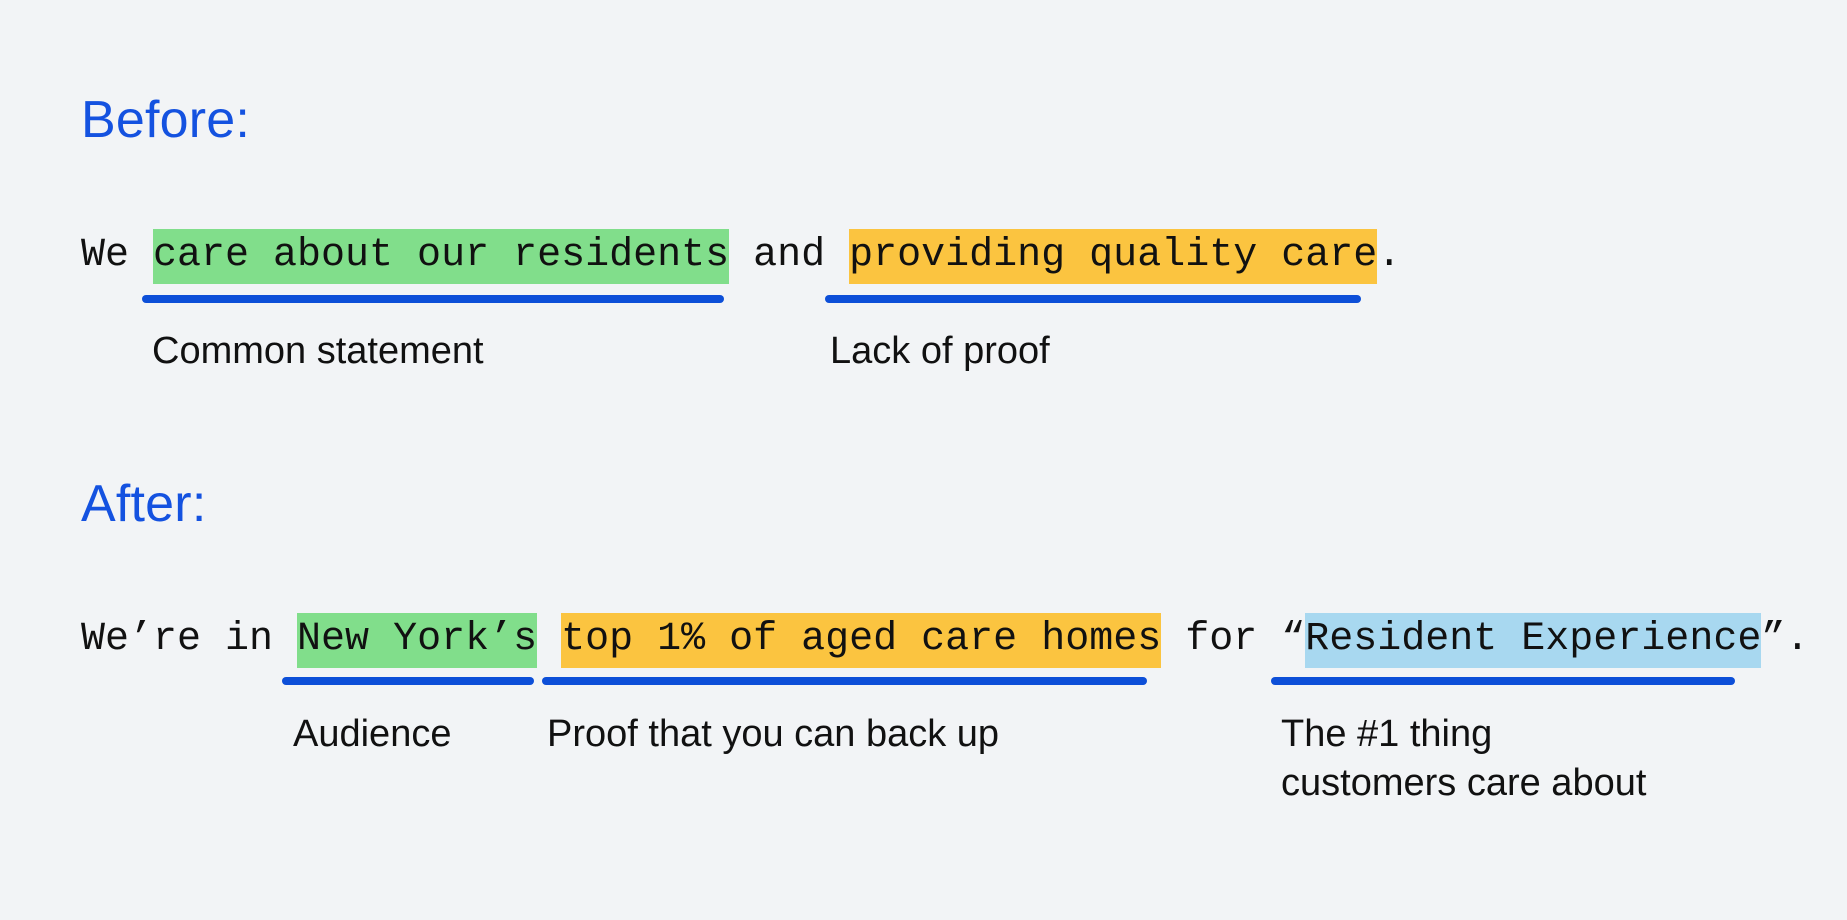 The width and height of the screenshot is (1847, 920). What do you see at coordinates (861, 640) in the screenshot?
I see `after-highlight-orange: top 1% of aged care homes` at bounding box center [861, 640].